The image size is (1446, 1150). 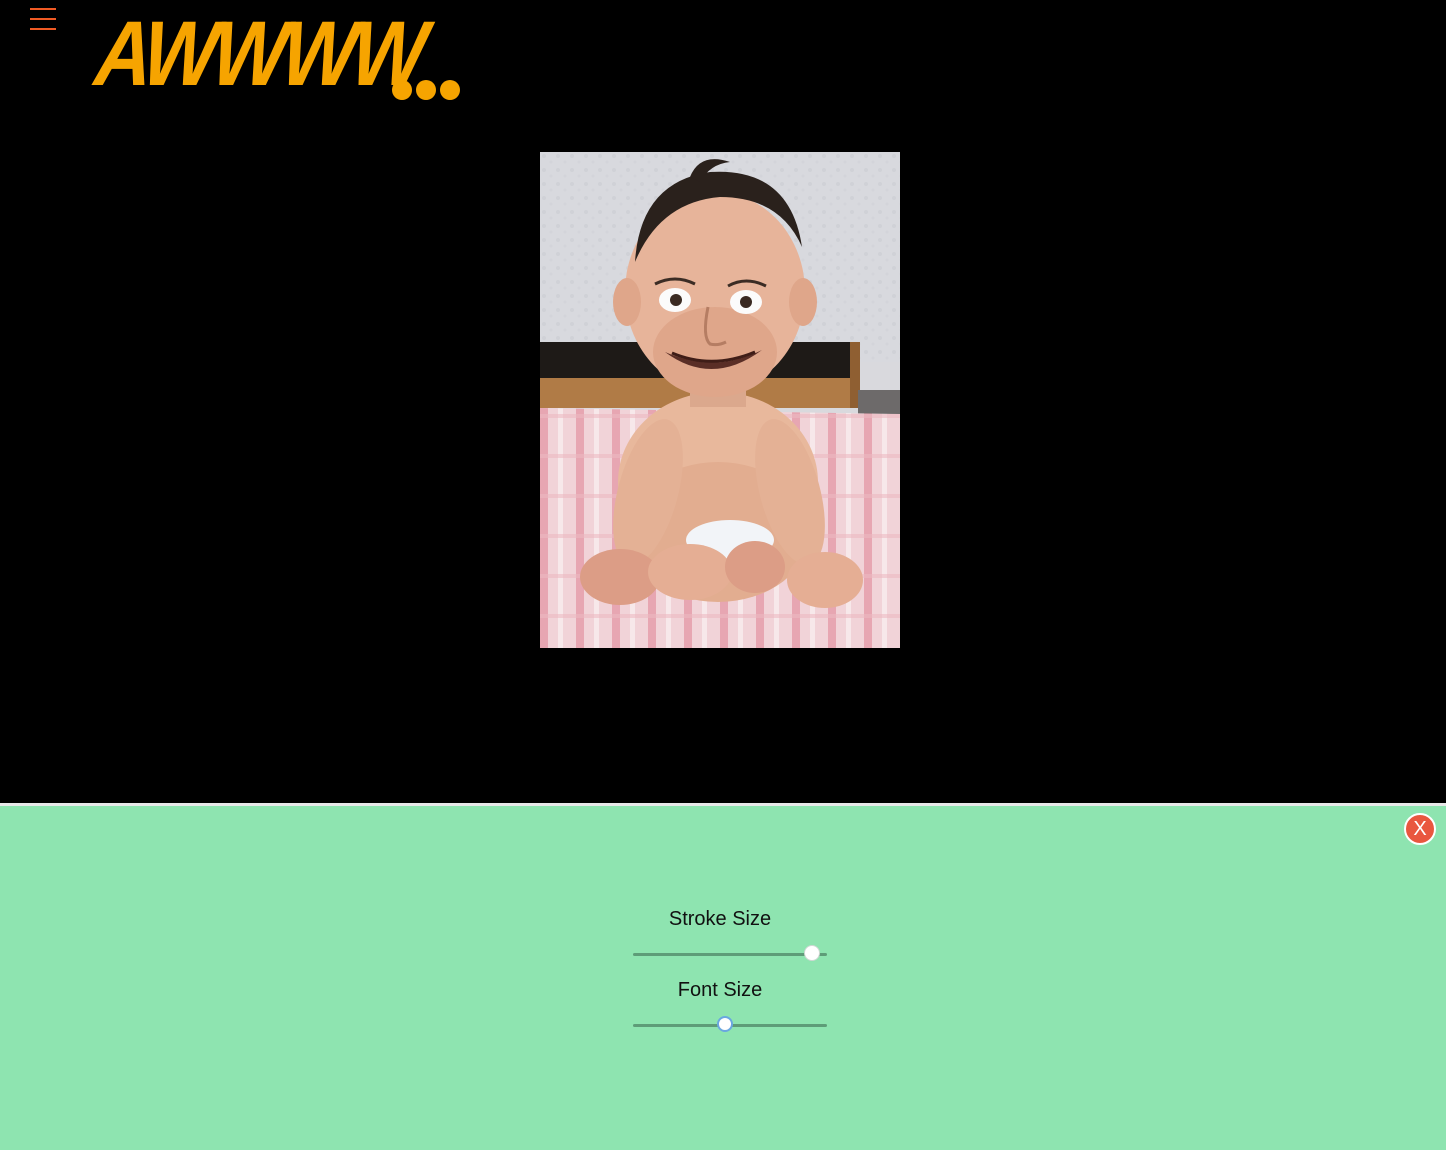 I want to click on font-size-slider-thumb, so click(x=725, y=1024).